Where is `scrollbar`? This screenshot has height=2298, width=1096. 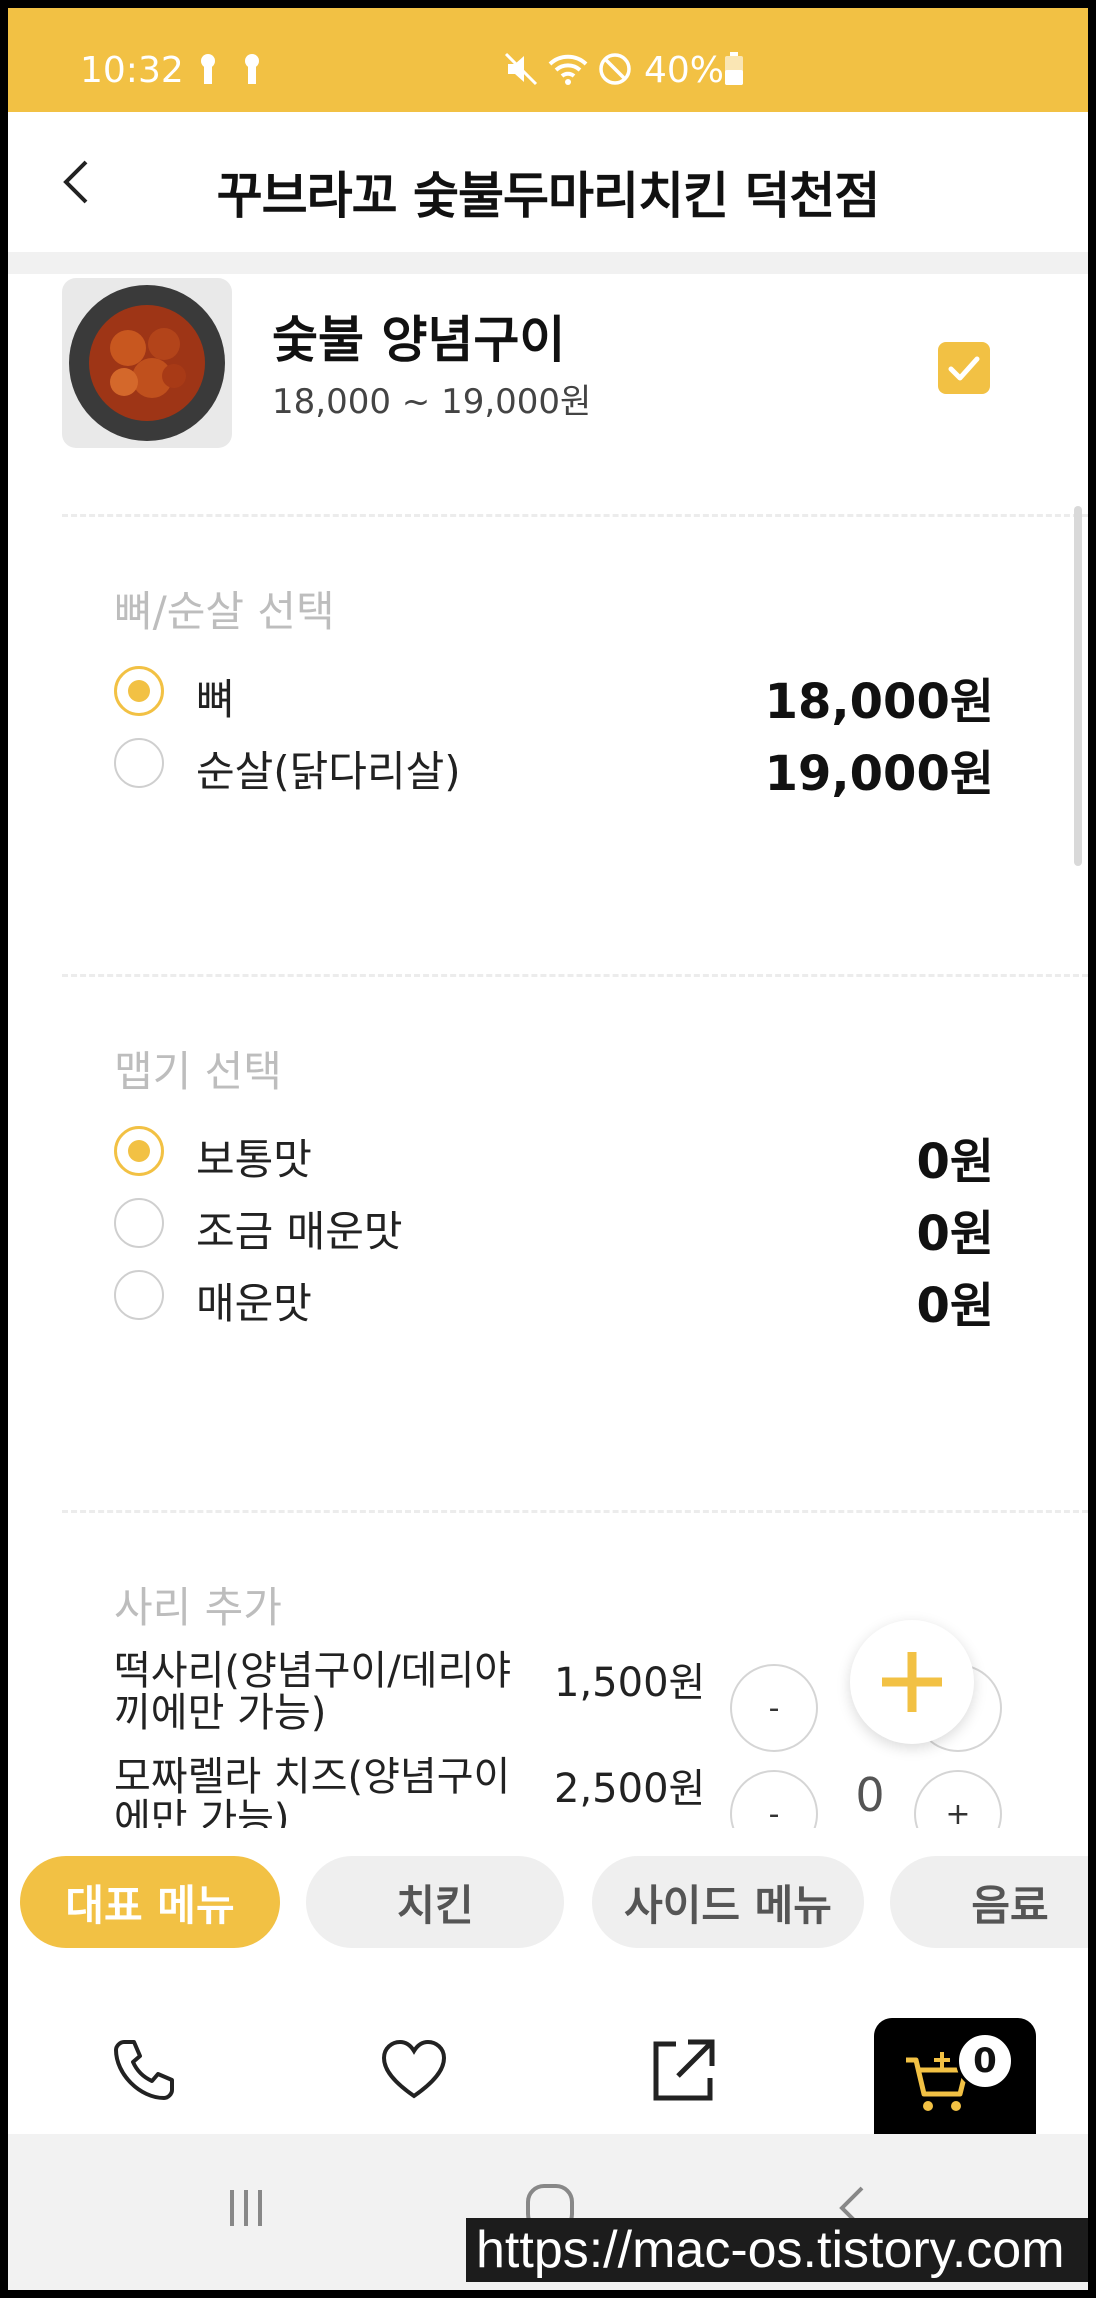 scrollbar is located at coordinates (1078, 686).